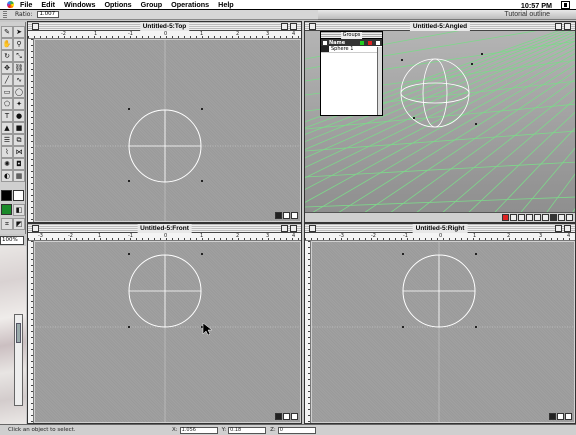 The width and height of the screenshot is (576, 435). What do you see at coordinates (7, 152) in the screenshot?
I see `sweep-tool-icon: ⌇` at bounding box center [7, 152].